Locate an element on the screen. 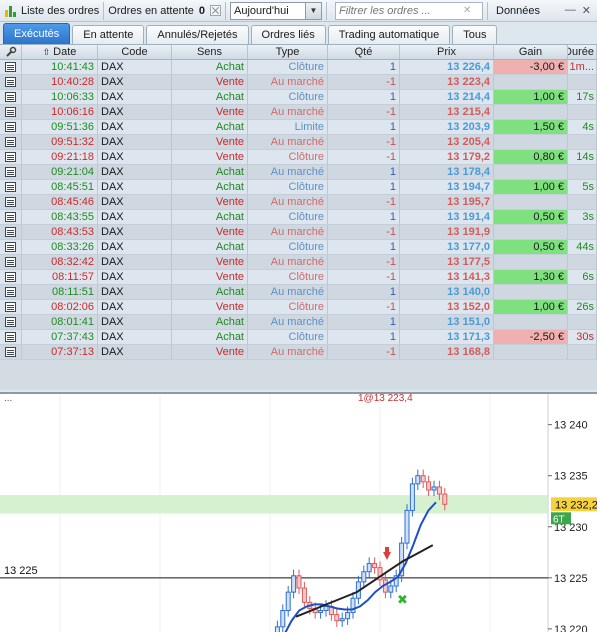 Image resolution: width=597 pixels, height=632 pixels. prix-cell: 13 141,3 is located at coordinates (447, 277).